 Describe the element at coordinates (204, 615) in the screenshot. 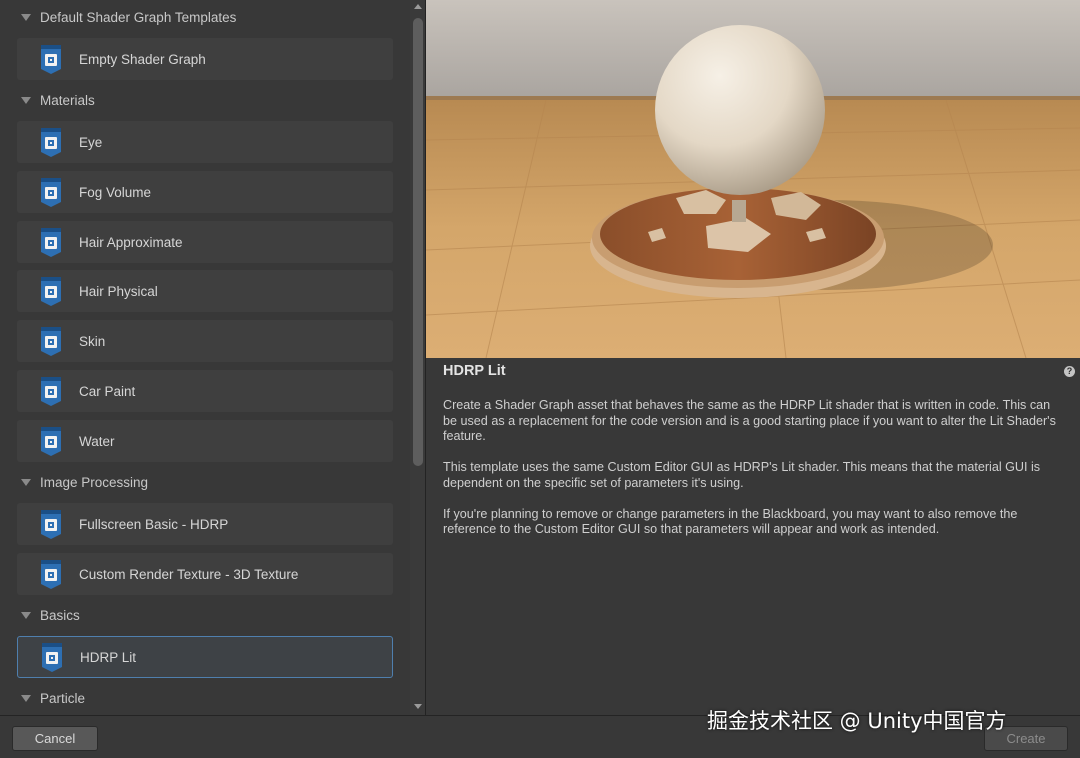

I see `group-header-basics: Basics` at that location.